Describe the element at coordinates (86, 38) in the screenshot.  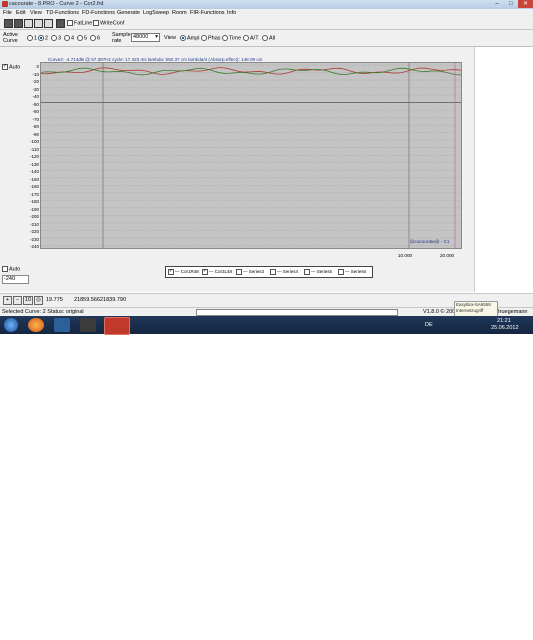
I see `curve-radio-label: 5` at that location.